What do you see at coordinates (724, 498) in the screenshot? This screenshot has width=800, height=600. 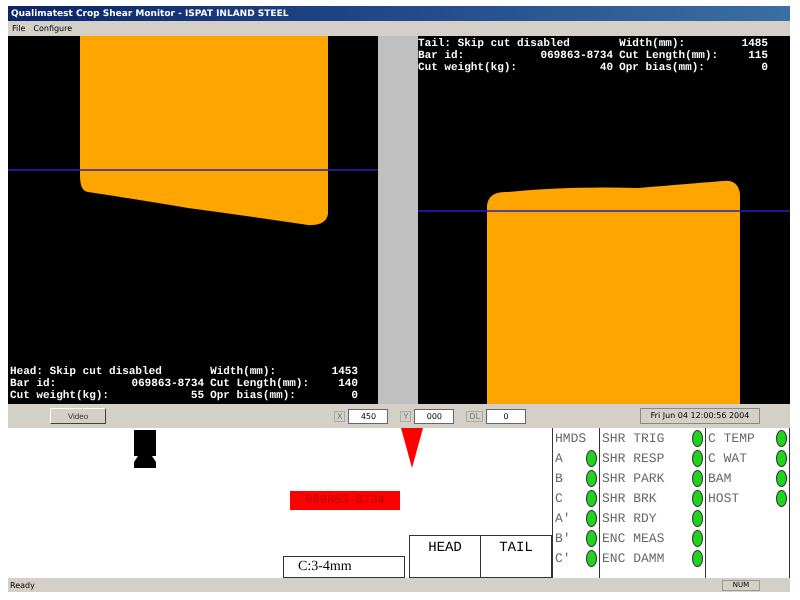 I see `indicator-label: HOST` at bounding box center [724, 498].